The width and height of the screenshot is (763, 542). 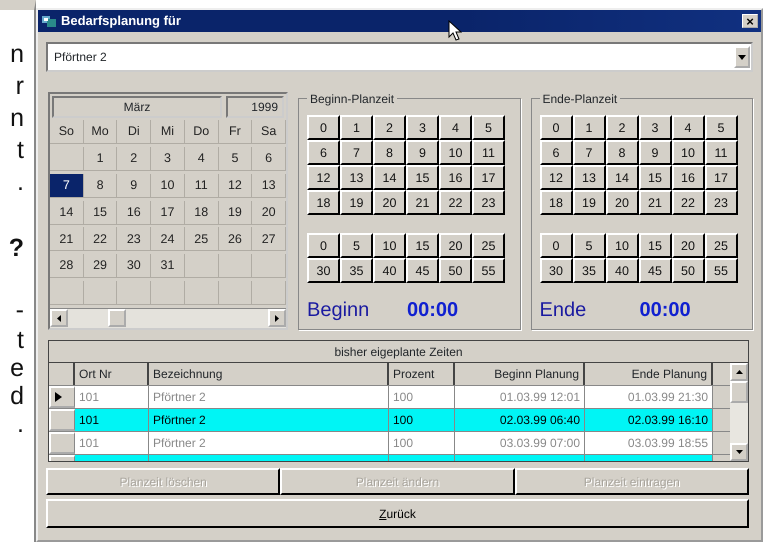 What do you see at coordinates (101, 239) in the screenshot?
I see `calendar-day: 22` at bounding box center [101, 239].